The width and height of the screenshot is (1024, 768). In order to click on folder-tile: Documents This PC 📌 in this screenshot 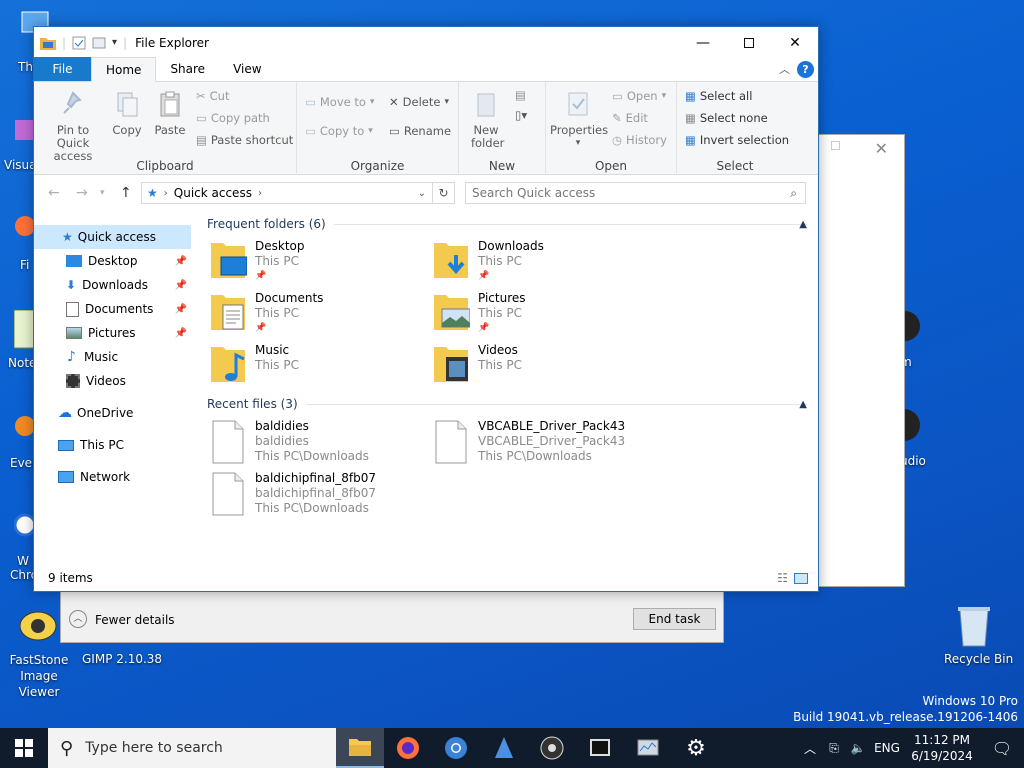, I will do `click(266, 313)`.